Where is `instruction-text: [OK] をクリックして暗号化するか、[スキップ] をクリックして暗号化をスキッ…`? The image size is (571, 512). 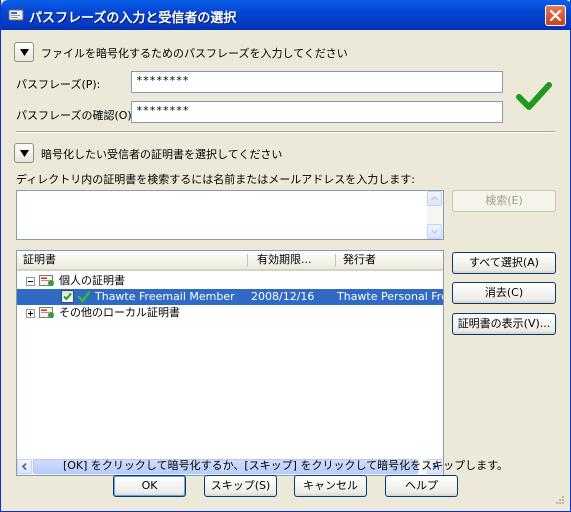 instruction-text: [OK] をクリックして暗号化するか、[スキップ] をクリックして暗号化をスキッ… is located at coordinates (285, 465).